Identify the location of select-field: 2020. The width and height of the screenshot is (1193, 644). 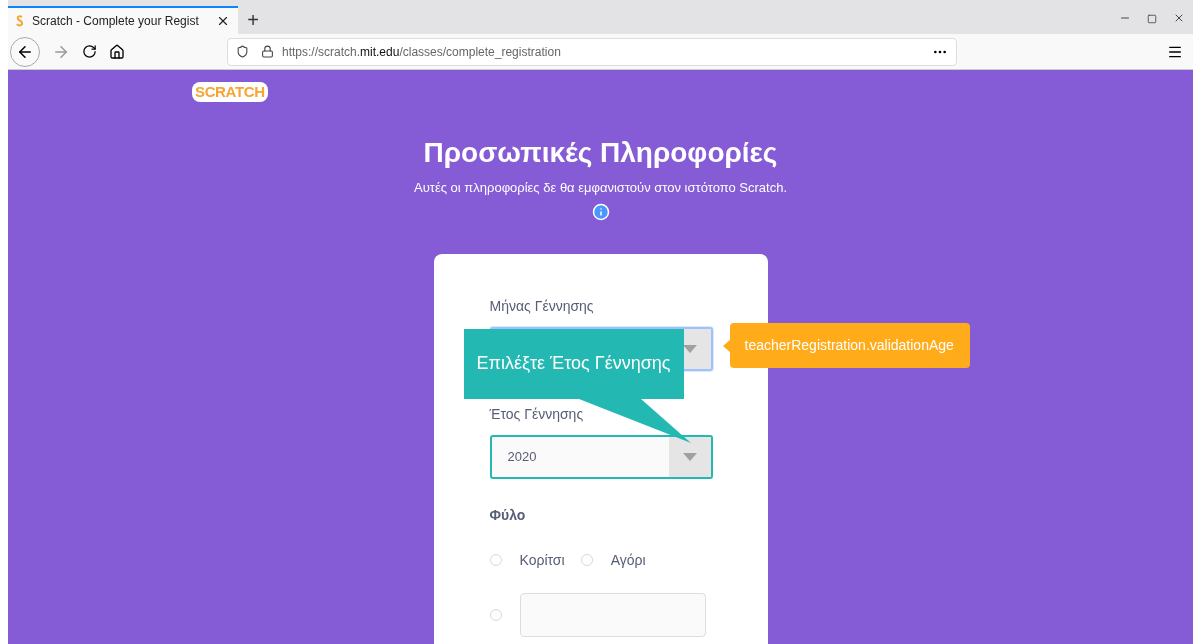
(601, 456).